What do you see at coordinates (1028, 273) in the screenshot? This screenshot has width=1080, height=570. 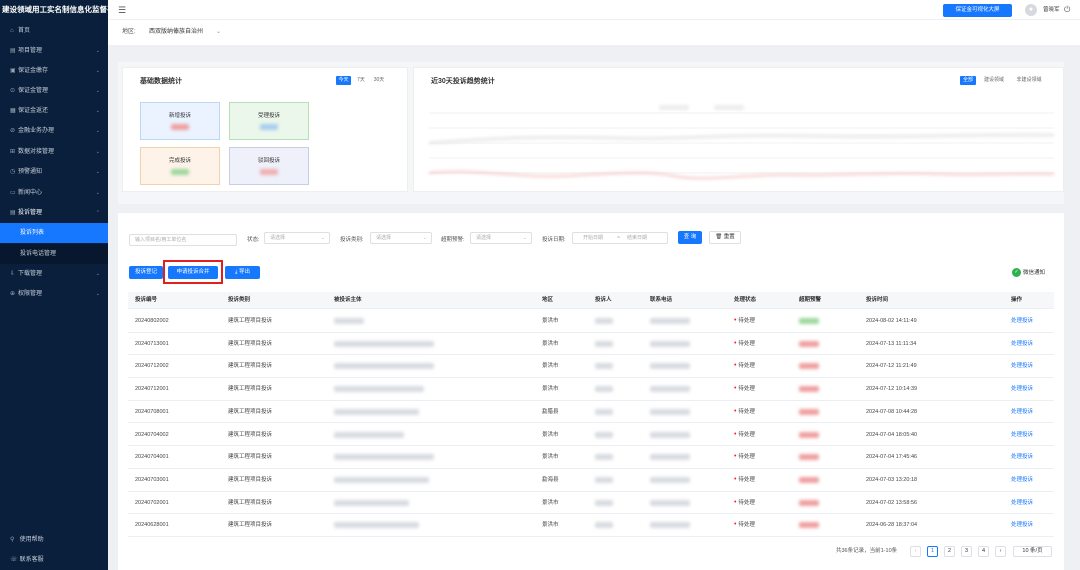 I see `wechat-notify-button: ✓ 微信通知` at bounding box center [1028, 273].